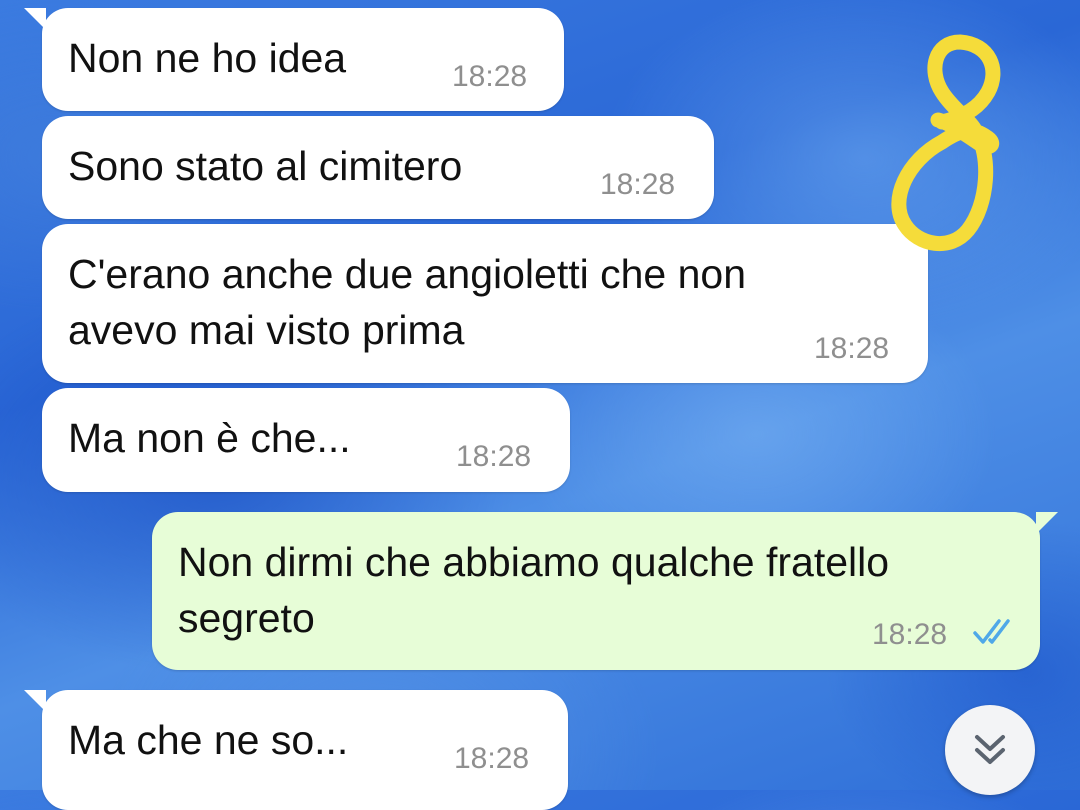 The image size is (1080, 810). I want to click on message-text-line: Non dirmi che abbiamo qualche fratello, so click(534, 562).